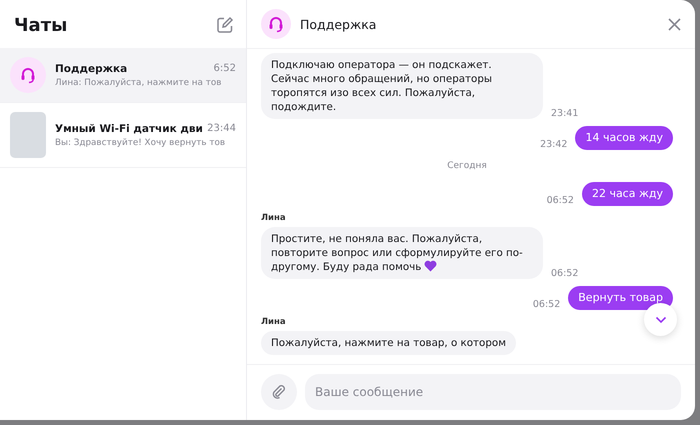  Describe the element at coordinates (221, 128) in the screenshot. I see `chat-time: 23:44` at that location.